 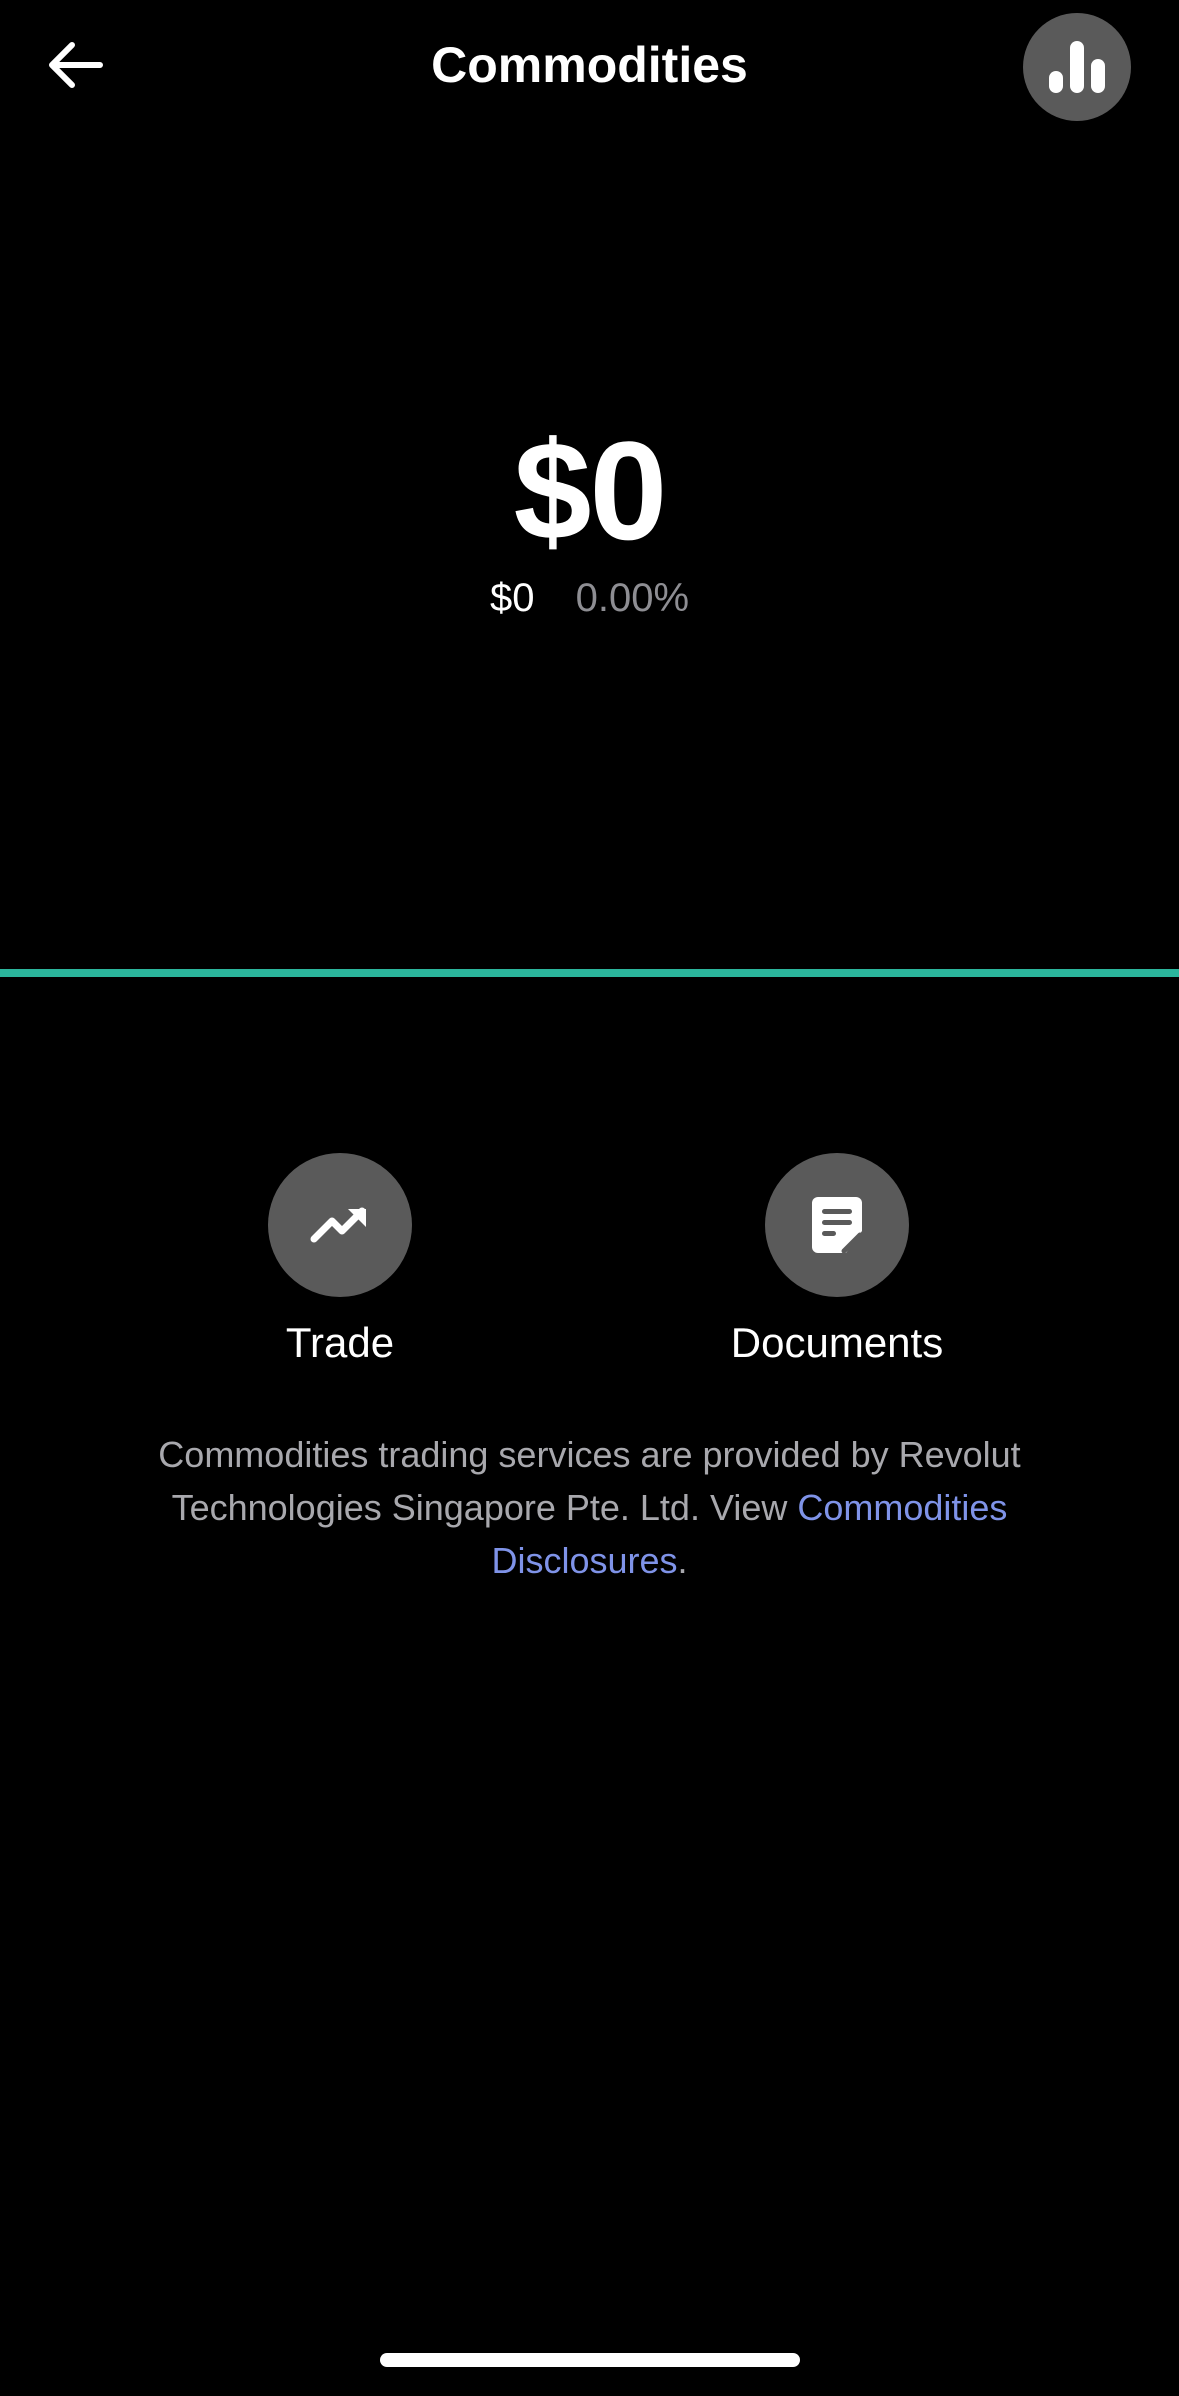 I want to click on change-percent: 0.00%, so click(x=632, y=598).